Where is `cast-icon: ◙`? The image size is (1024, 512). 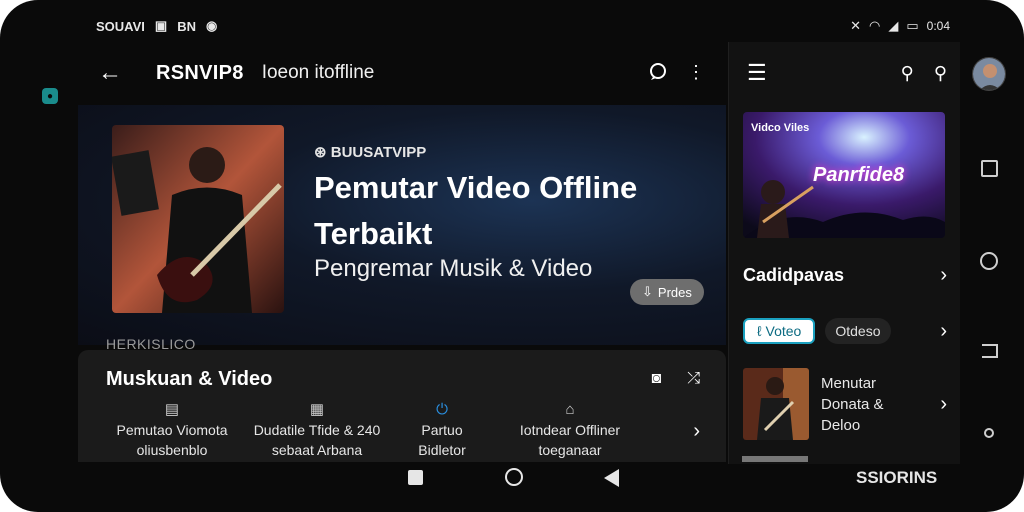 cast-icon: ◙ is located at coordinates (657, 379).